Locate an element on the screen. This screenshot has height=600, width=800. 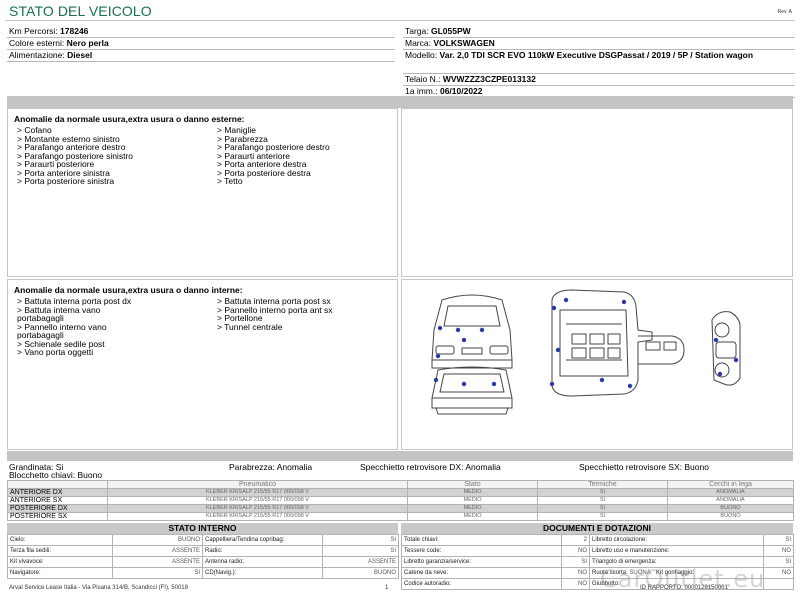
tyres-header: Pneumatico is located at coordinates (257, 484).